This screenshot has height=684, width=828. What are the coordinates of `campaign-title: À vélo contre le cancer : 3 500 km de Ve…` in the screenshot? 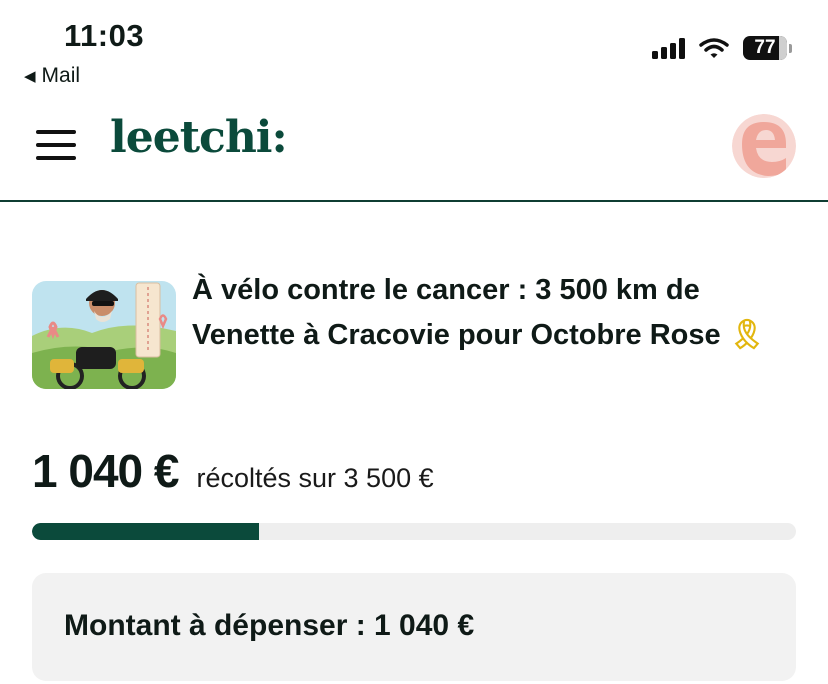 It's located at (497, 313).